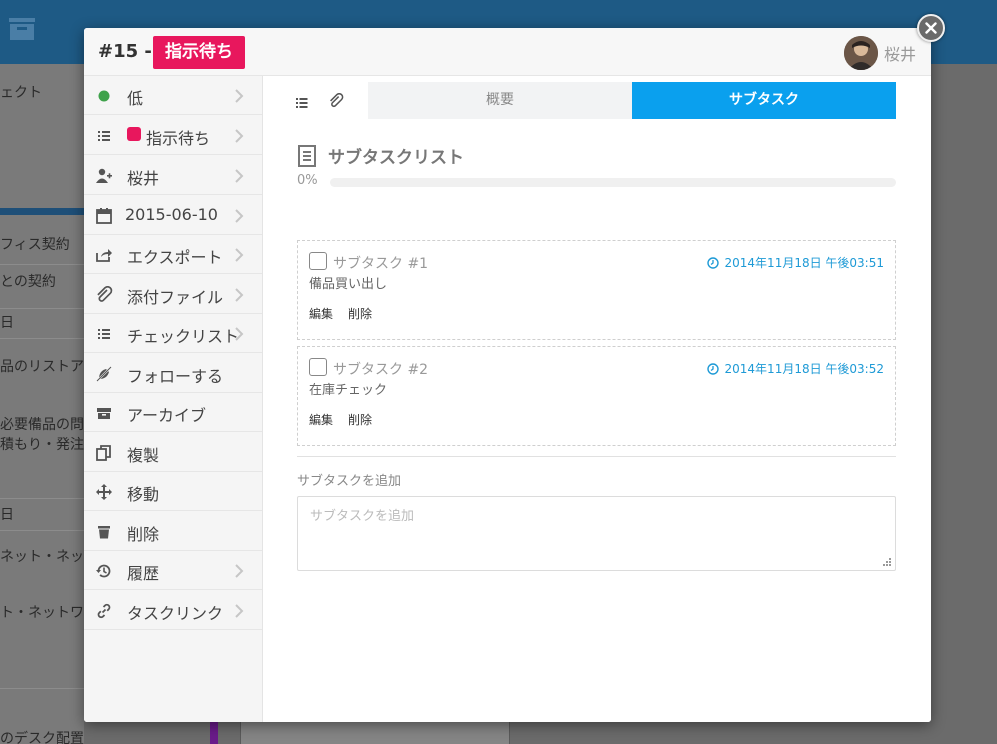 The height and width of the screenshot is (744, 997). Describe the element at coordinates (173, 531) in the screenshot. I see `sidebar-item-delete: 削除` at that location.